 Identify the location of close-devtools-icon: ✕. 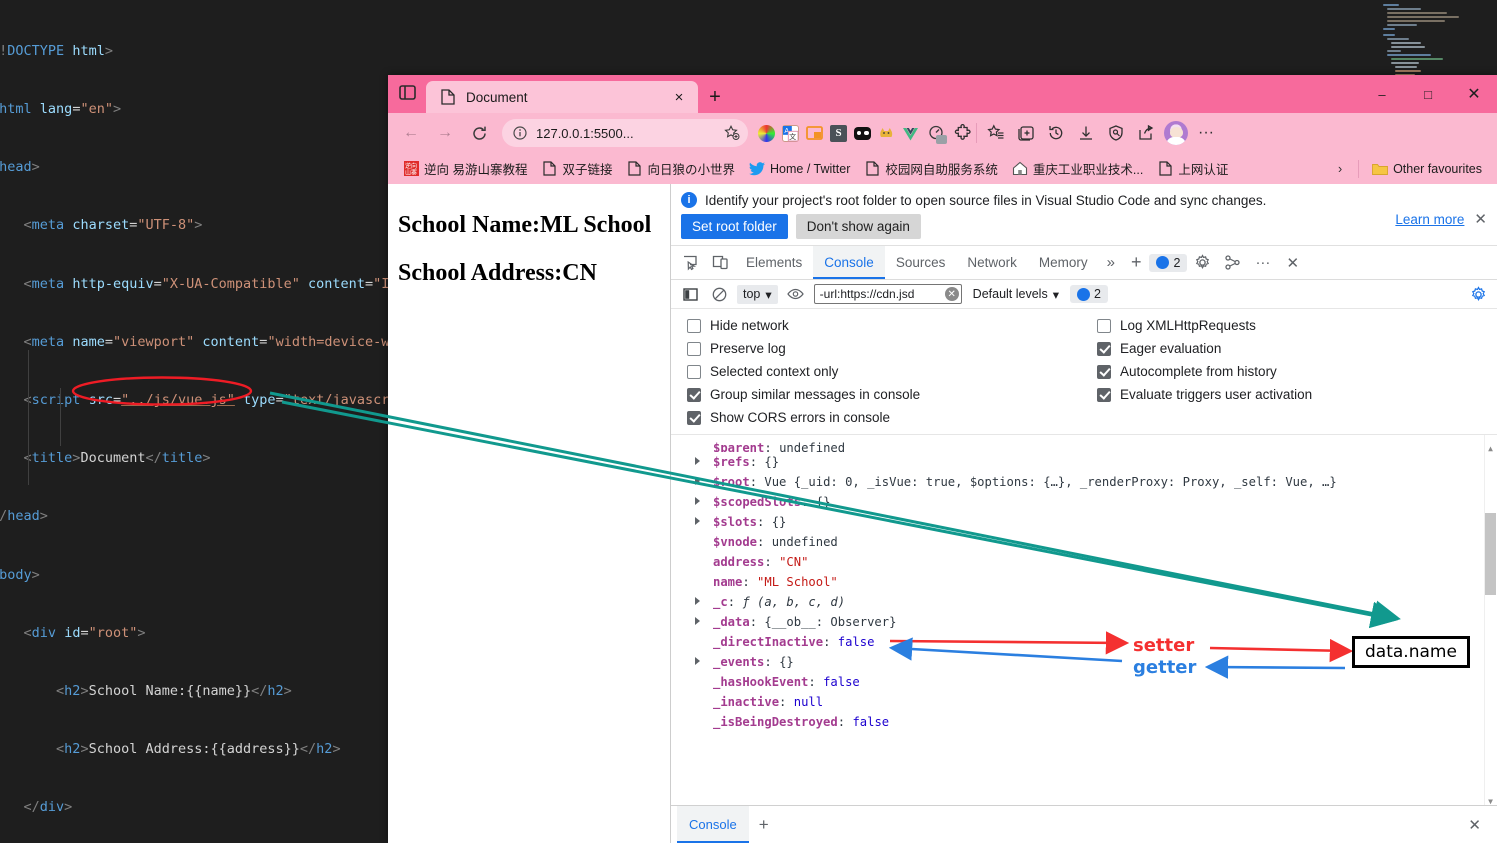
(1292, 263).